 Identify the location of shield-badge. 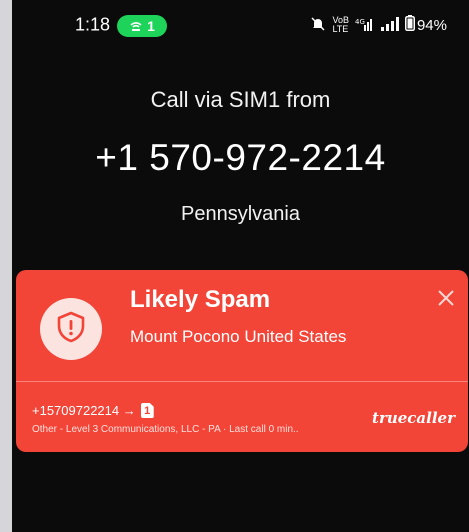
(71, 329).